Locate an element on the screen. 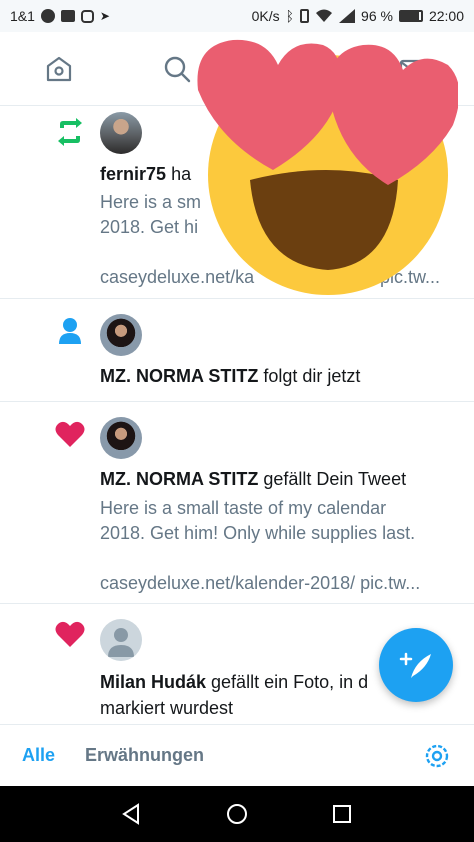  bottom-tabs: Alle Erwähnungen is located at coordinates (237, 755).